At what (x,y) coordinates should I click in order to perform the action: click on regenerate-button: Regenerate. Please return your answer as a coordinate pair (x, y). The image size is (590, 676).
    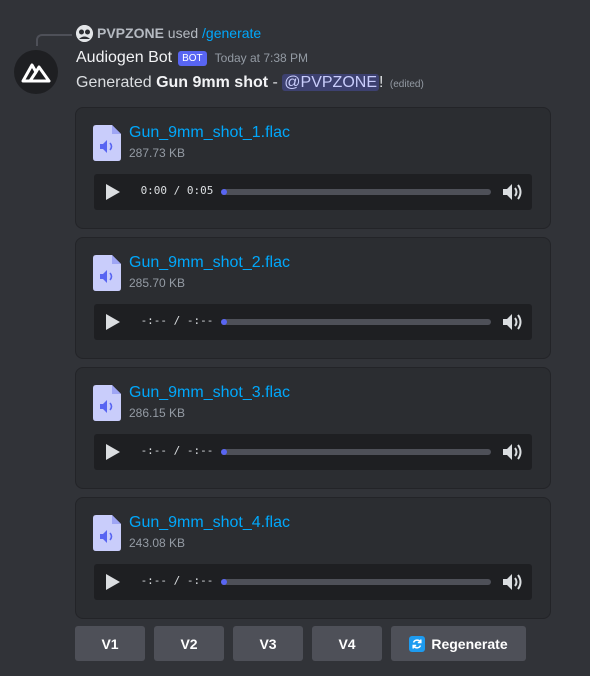
    Looking at the image, I should click on (458, 643).